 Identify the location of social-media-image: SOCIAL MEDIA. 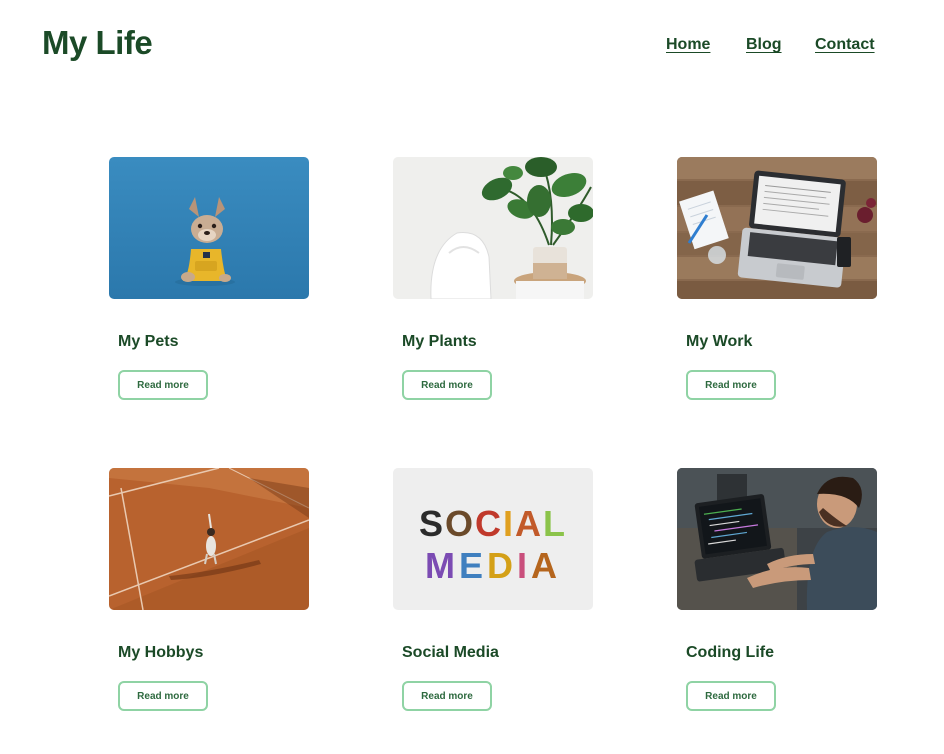
(493, 539).